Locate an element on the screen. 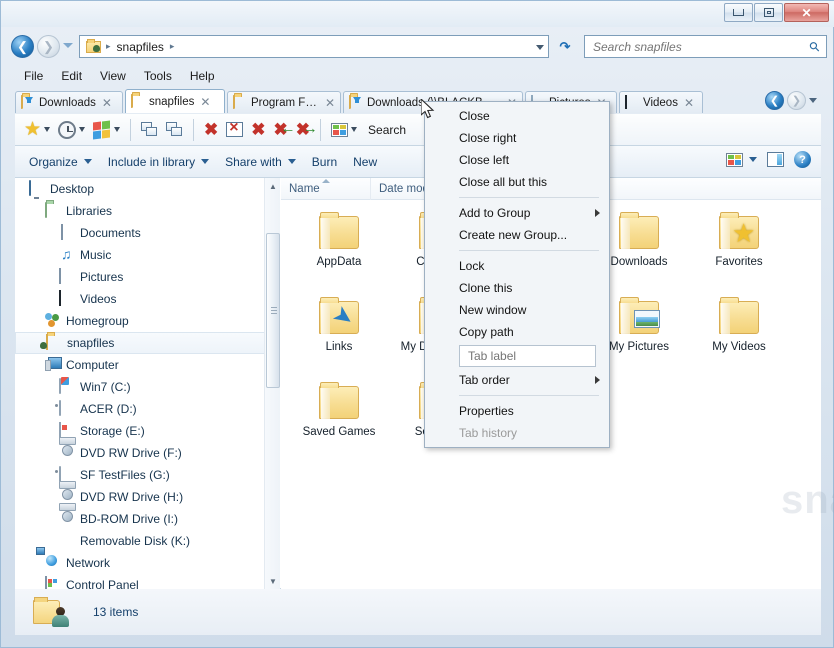 The height and width of the screenshot is (648, 834). change-view-button is located at coordinates (741, 159).